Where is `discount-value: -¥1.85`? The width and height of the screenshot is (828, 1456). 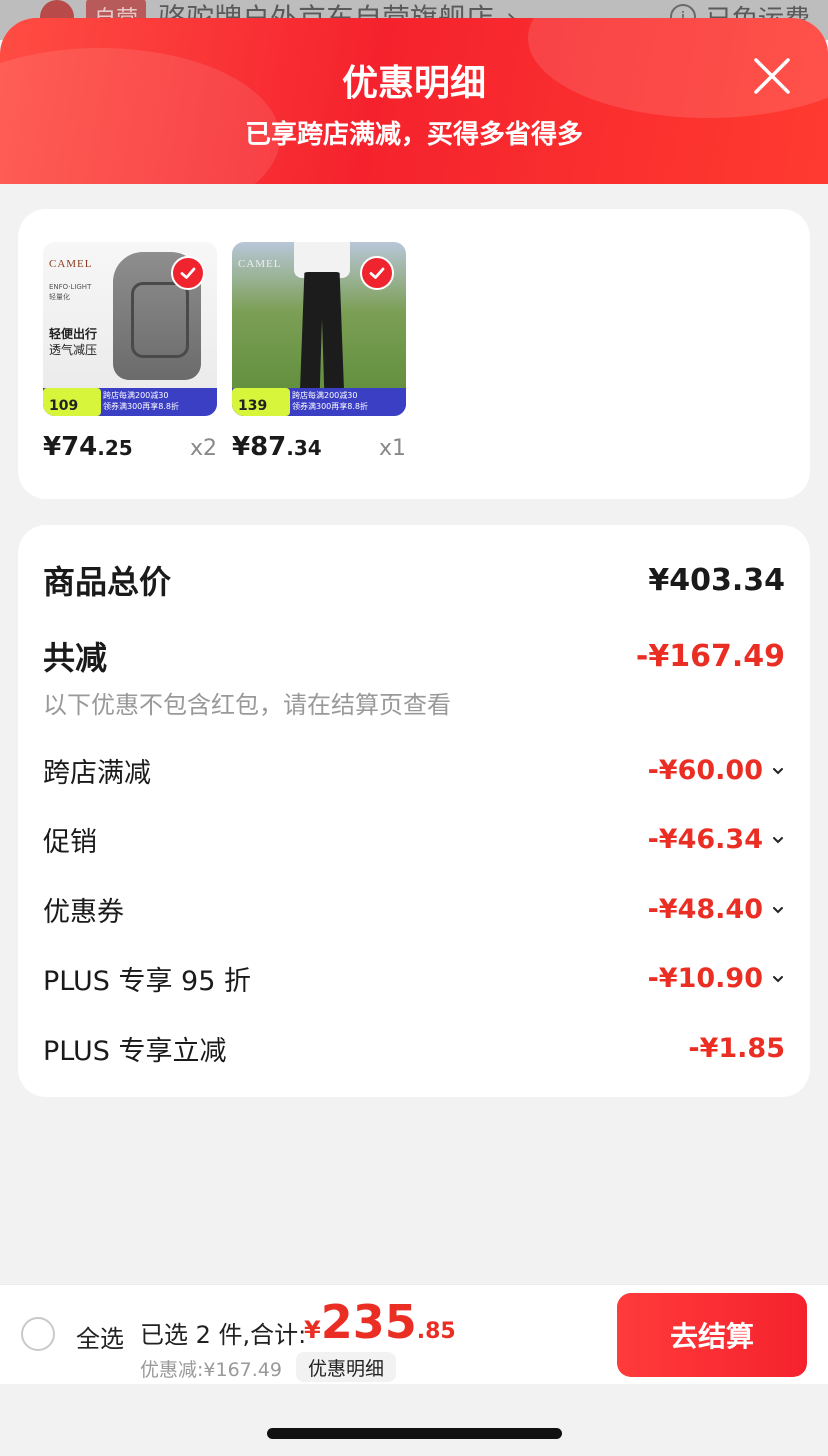
discount-value: -¥1.85 is located at coordinates (736, 1048).